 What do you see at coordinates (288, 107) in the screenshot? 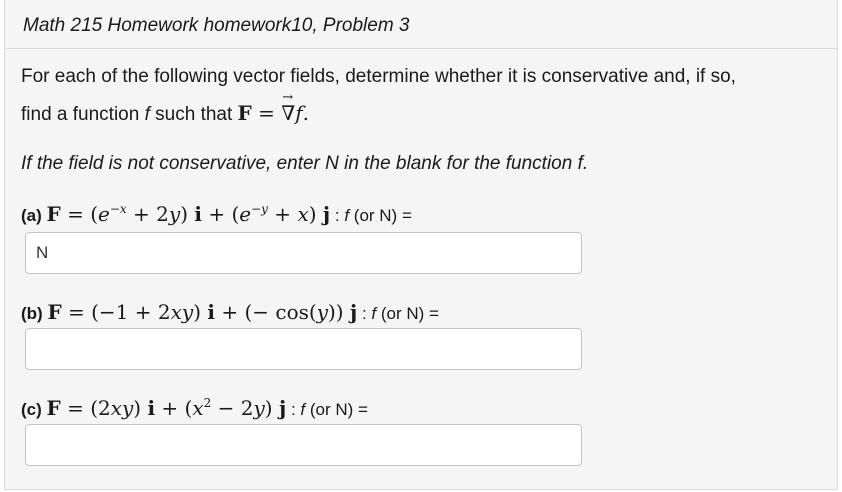
I see `nabla-vector: → ∇` at bounding box center [288, 107].